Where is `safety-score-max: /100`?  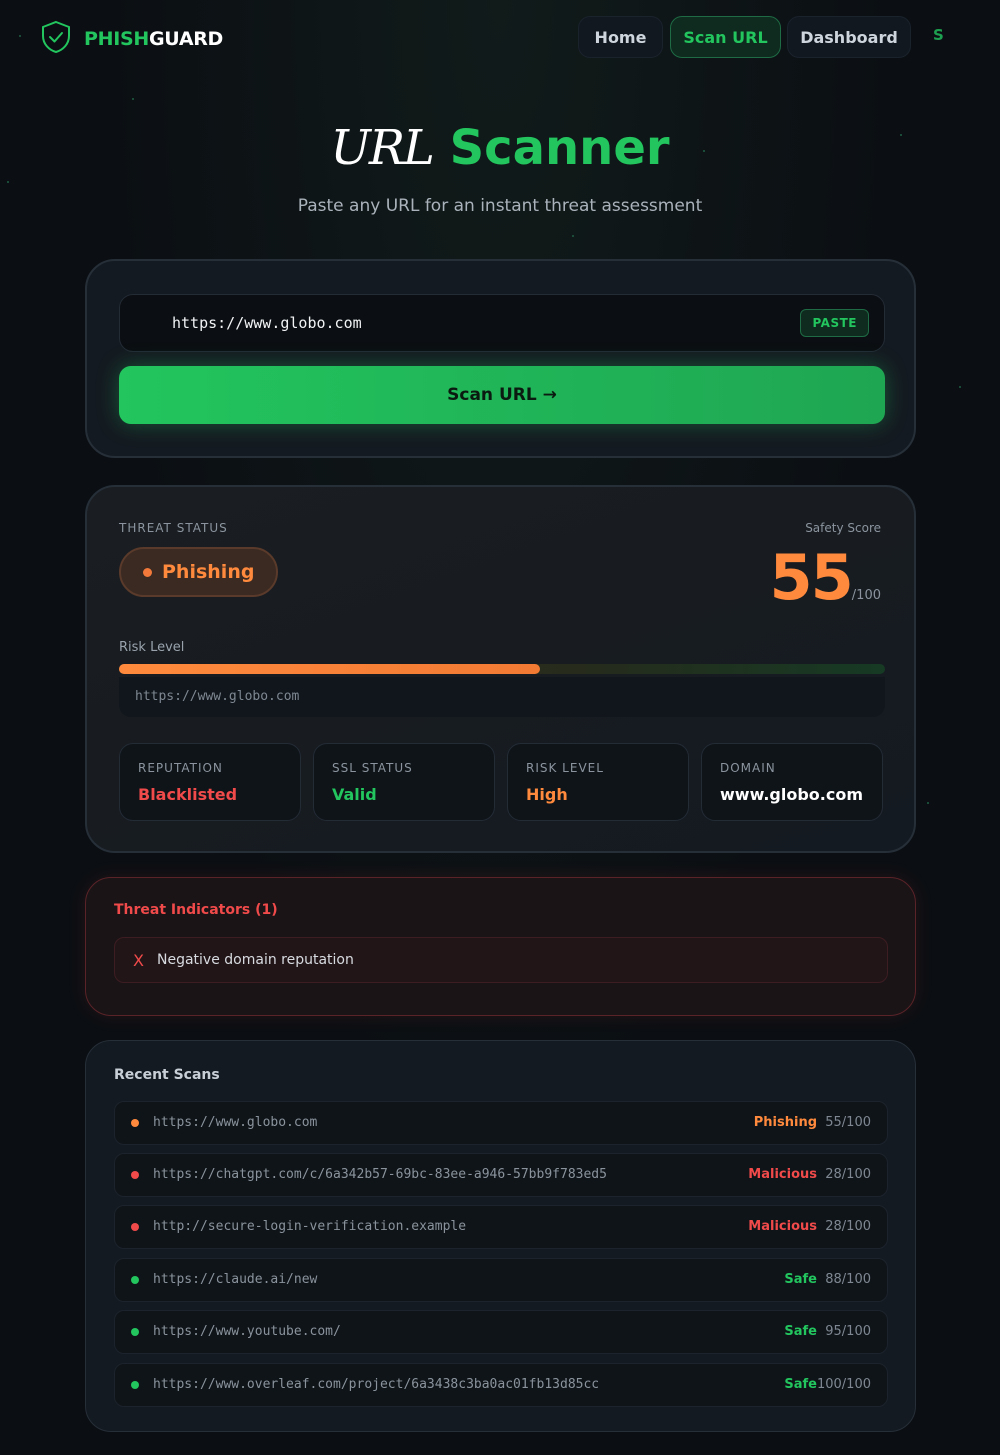
safety-score-max: /100 is located at coordinates (866, 595).